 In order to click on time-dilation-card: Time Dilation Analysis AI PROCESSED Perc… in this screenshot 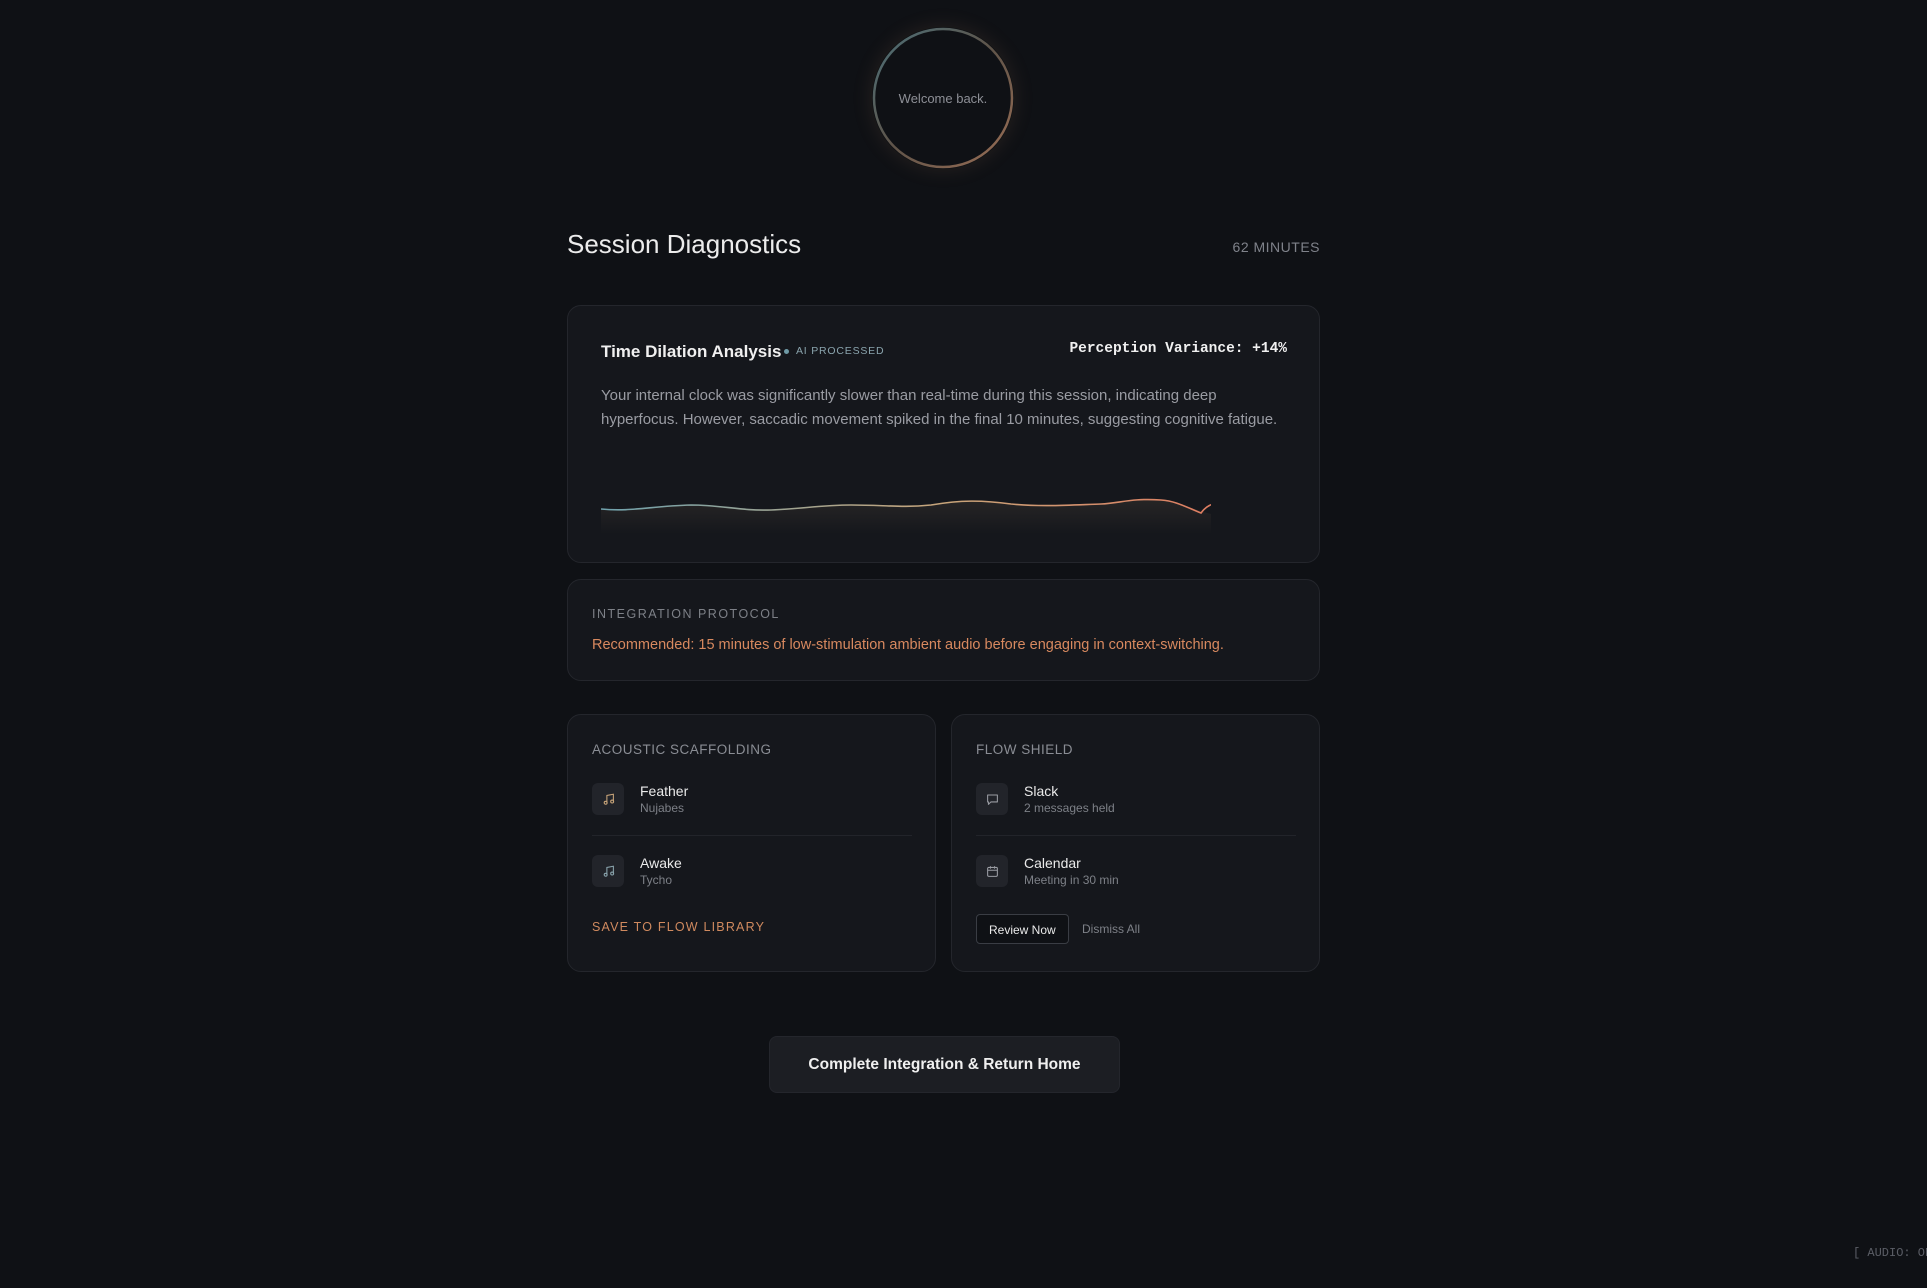, I will do `click(943, 434)`.